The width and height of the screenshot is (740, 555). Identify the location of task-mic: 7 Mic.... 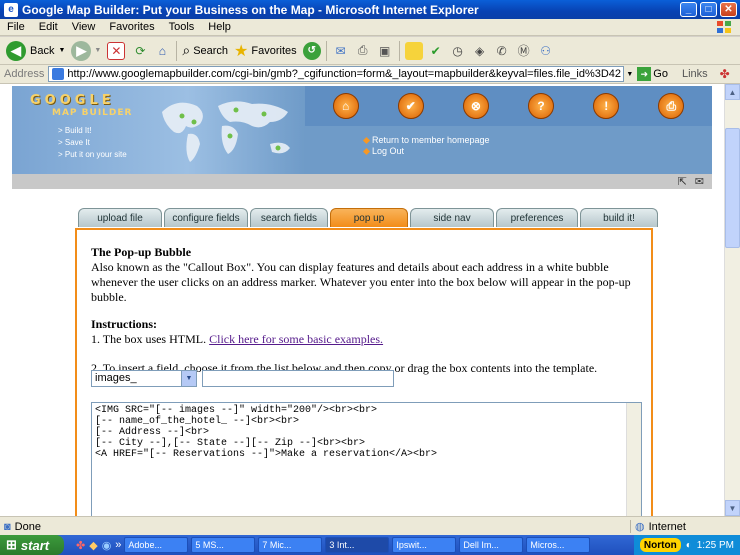
(290, 545).